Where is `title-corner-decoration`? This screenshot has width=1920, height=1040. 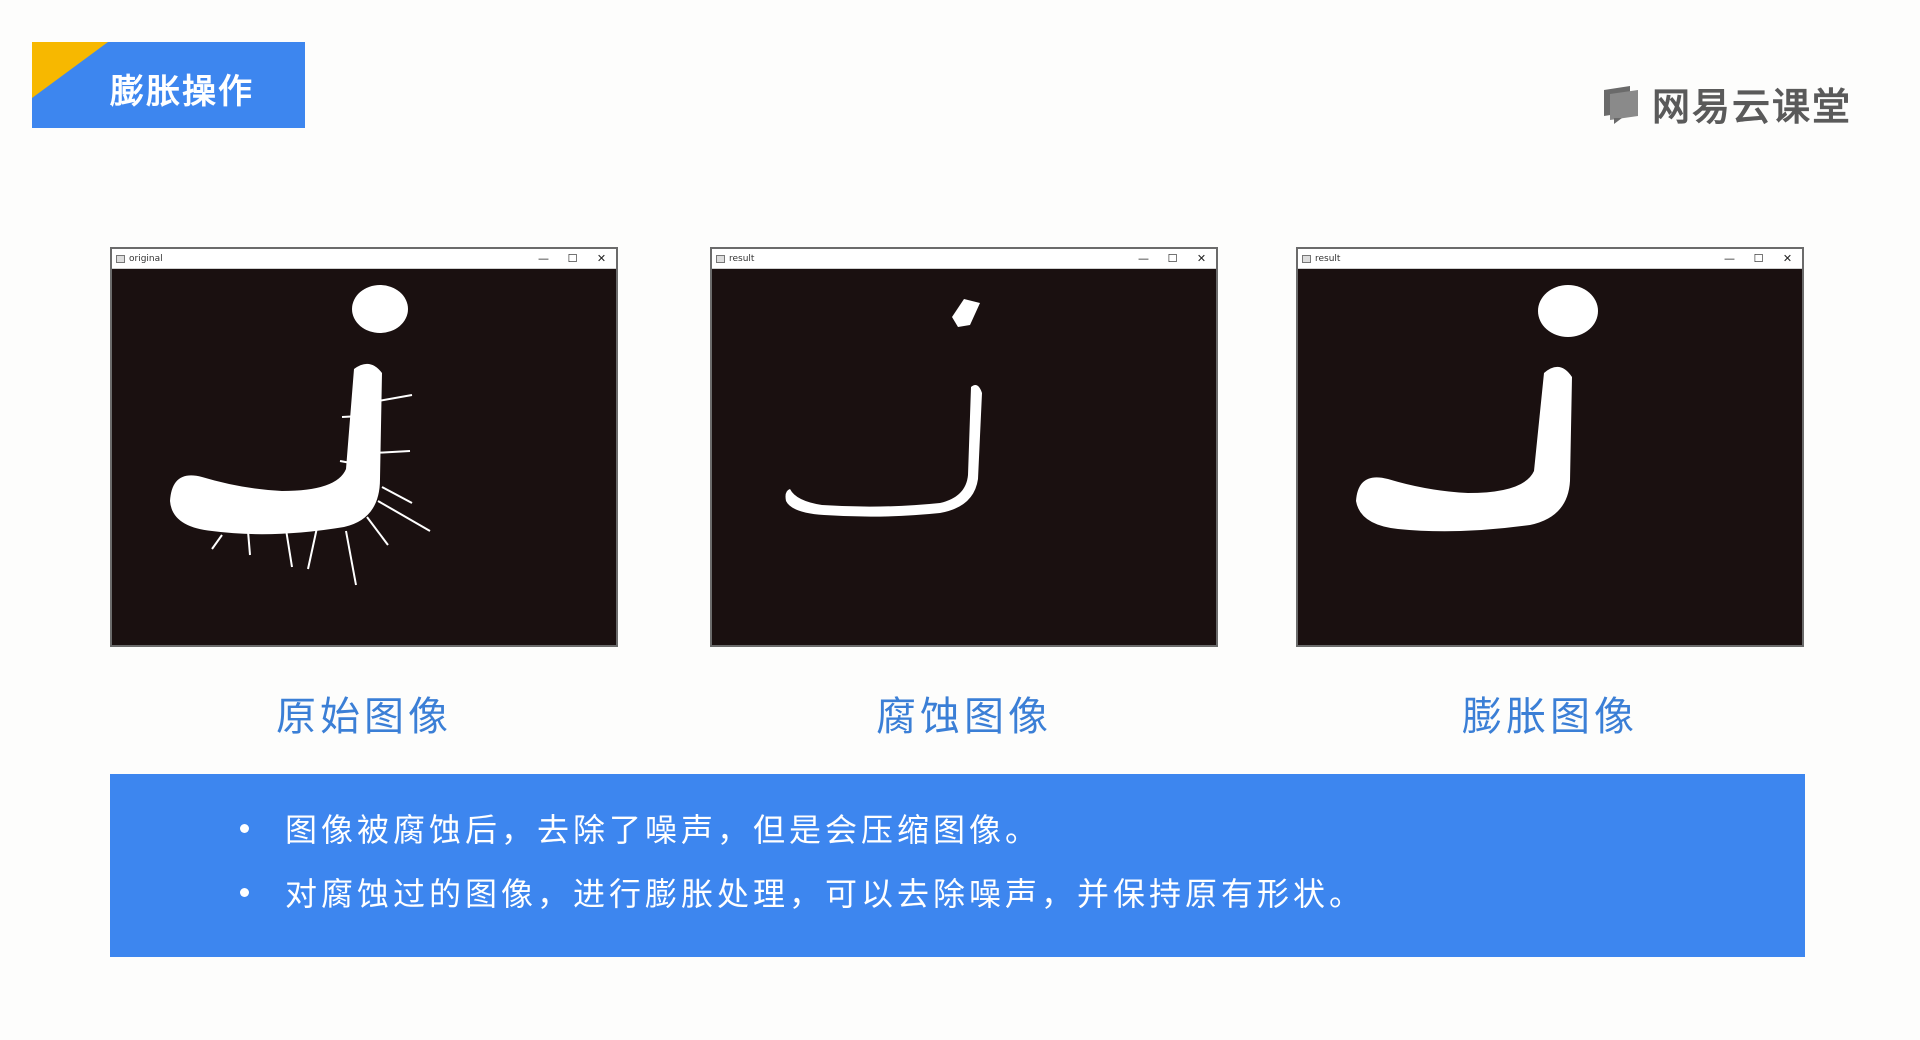 title-corner-decoration is located at coordinates (70, 70).